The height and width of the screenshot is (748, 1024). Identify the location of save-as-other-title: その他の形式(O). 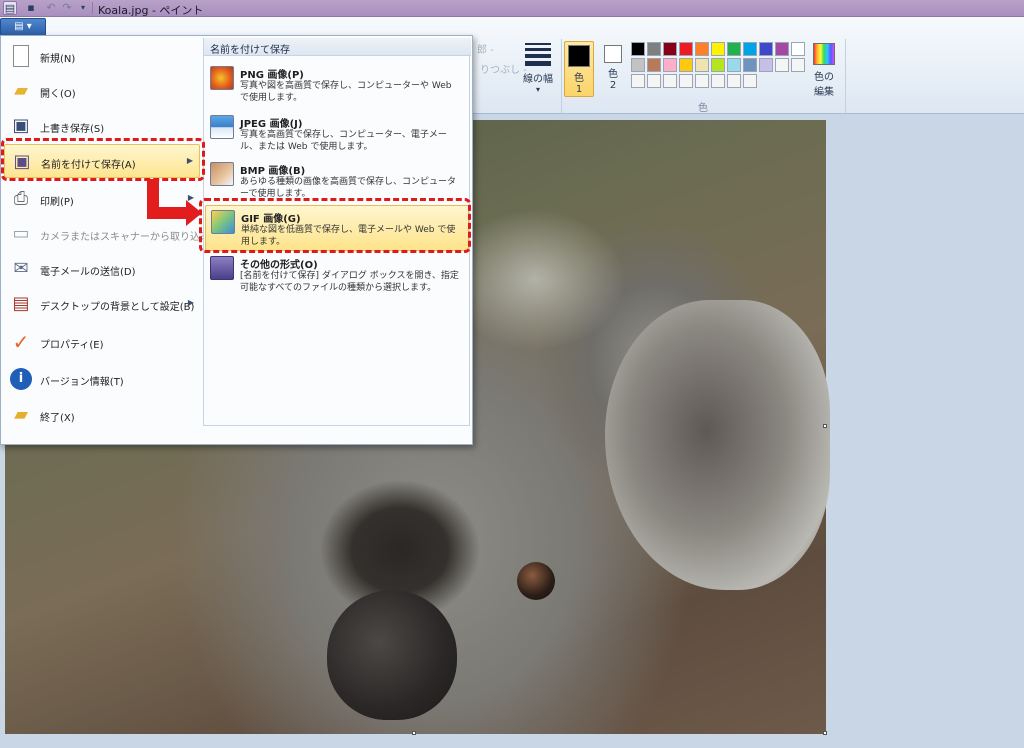
(279, 265).